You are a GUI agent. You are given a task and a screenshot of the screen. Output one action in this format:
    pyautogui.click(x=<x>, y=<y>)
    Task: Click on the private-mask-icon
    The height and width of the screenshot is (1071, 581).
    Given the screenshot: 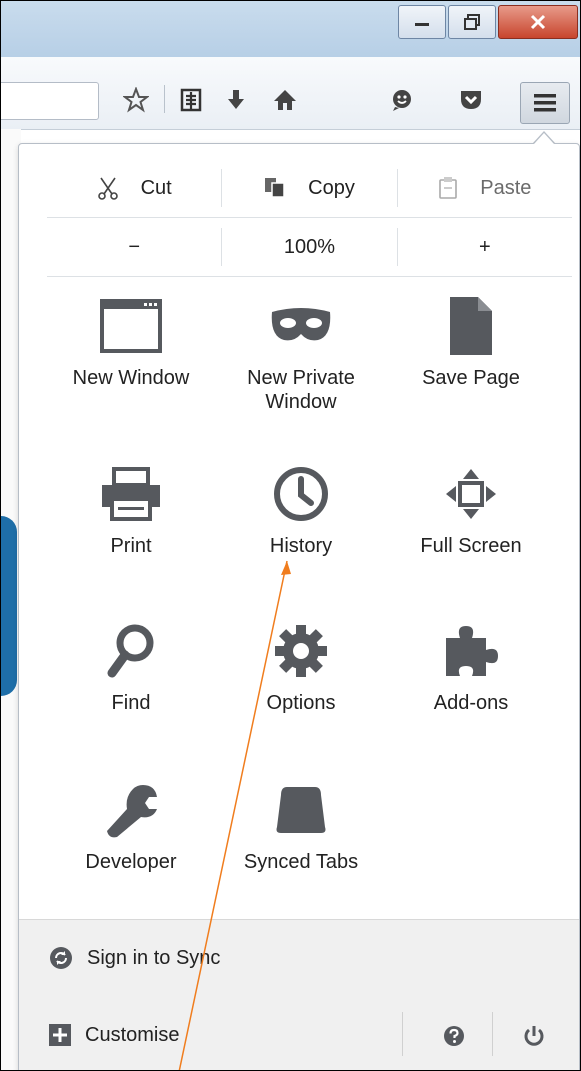 What is the action you would take?
    pyautogui.click(x=301, y=326)
    